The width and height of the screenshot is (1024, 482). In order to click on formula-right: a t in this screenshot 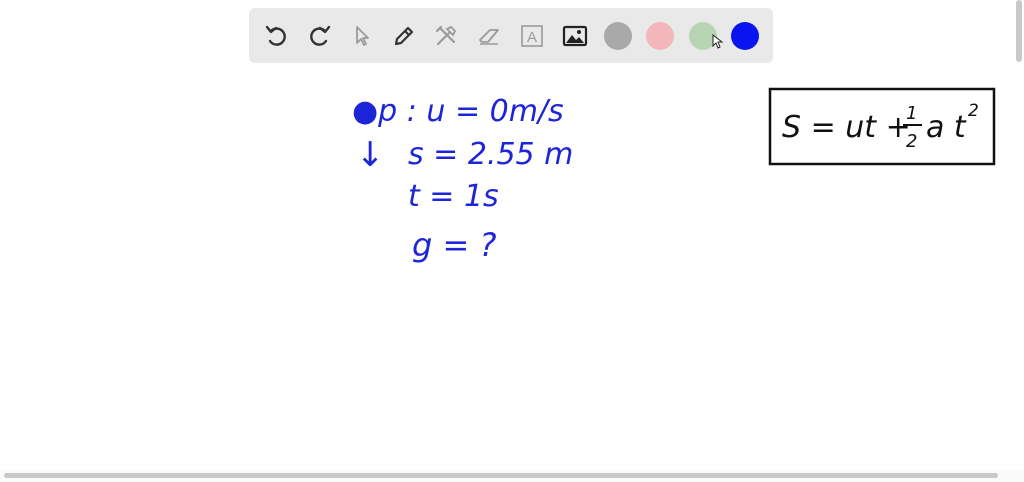, I will do `click(946, 127)`.